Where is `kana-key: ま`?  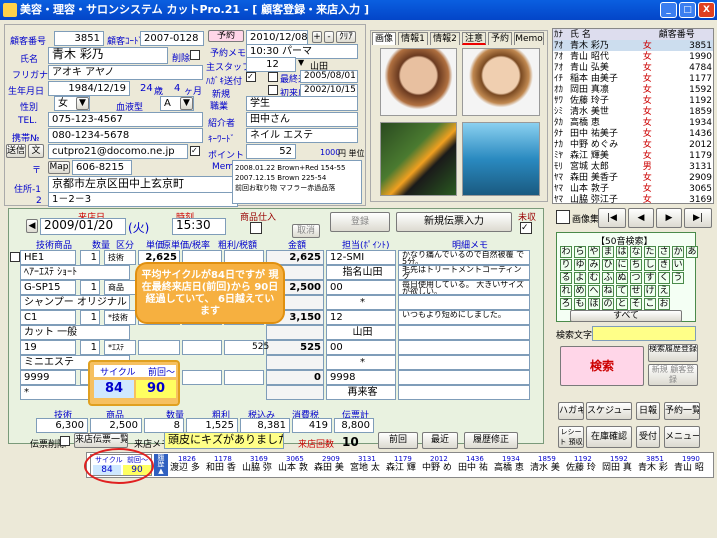 kana-key: ま is located at coordinates (608, 252).